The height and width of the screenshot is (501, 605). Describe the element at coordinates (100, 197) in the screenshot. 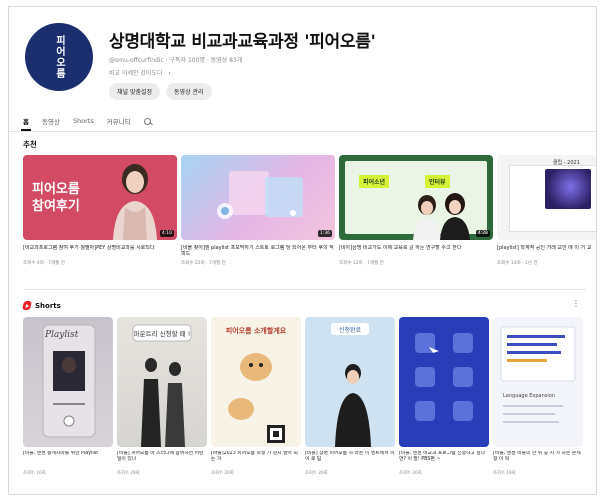

I see `video-thumbnail: 피어오름 참여후기 4:10` at that location.